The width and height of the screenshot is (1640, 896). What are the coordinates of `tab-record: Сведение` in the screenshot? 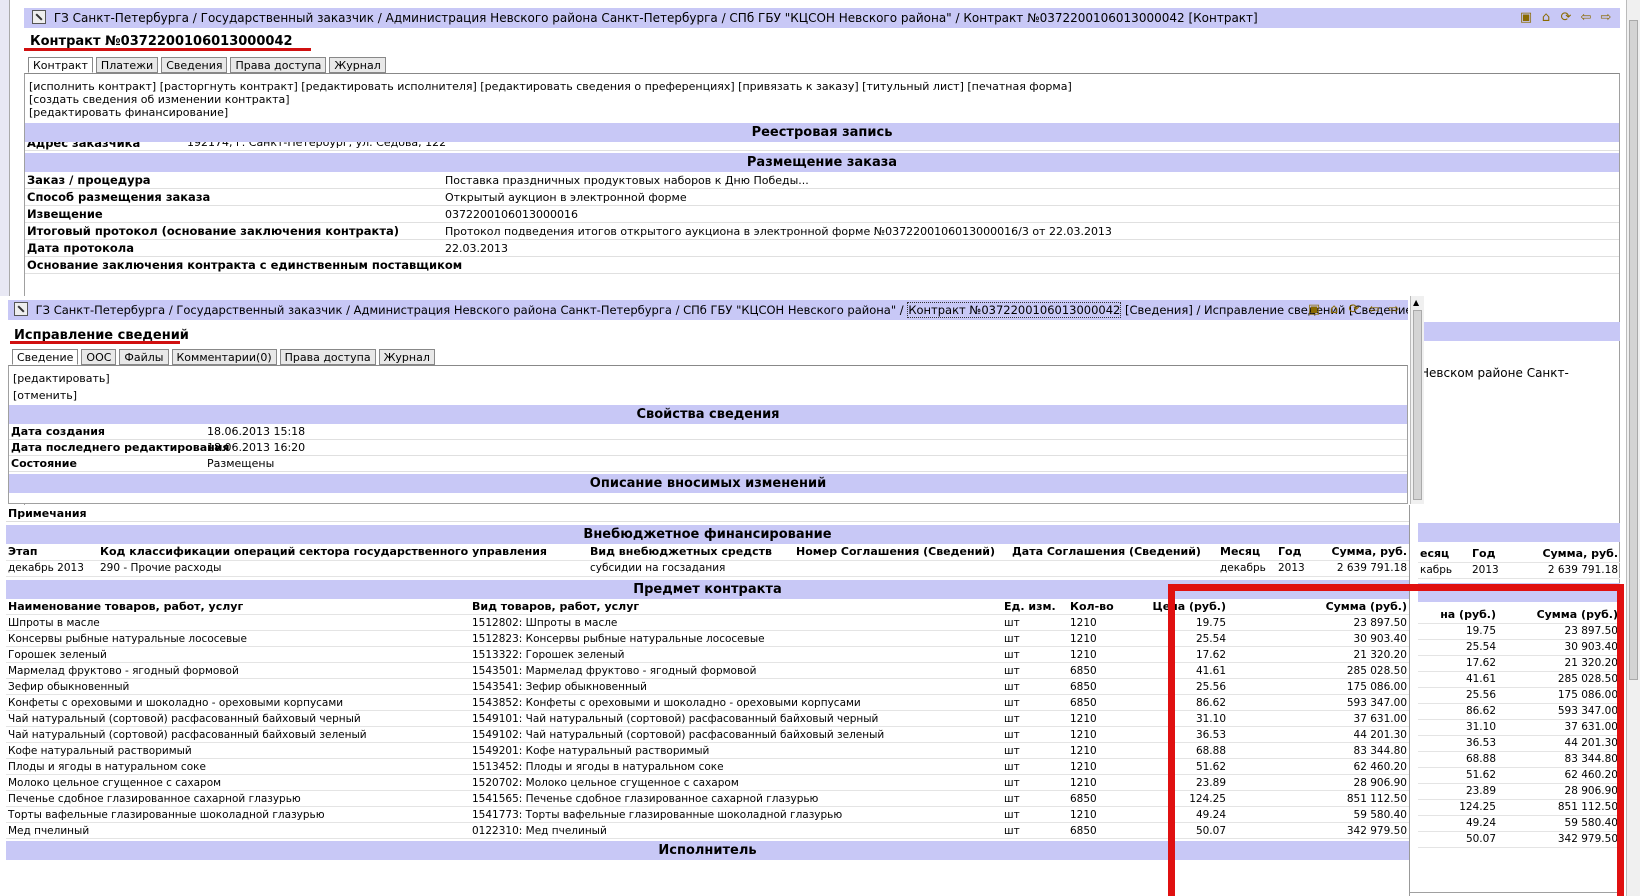 It's located at (45, 357).